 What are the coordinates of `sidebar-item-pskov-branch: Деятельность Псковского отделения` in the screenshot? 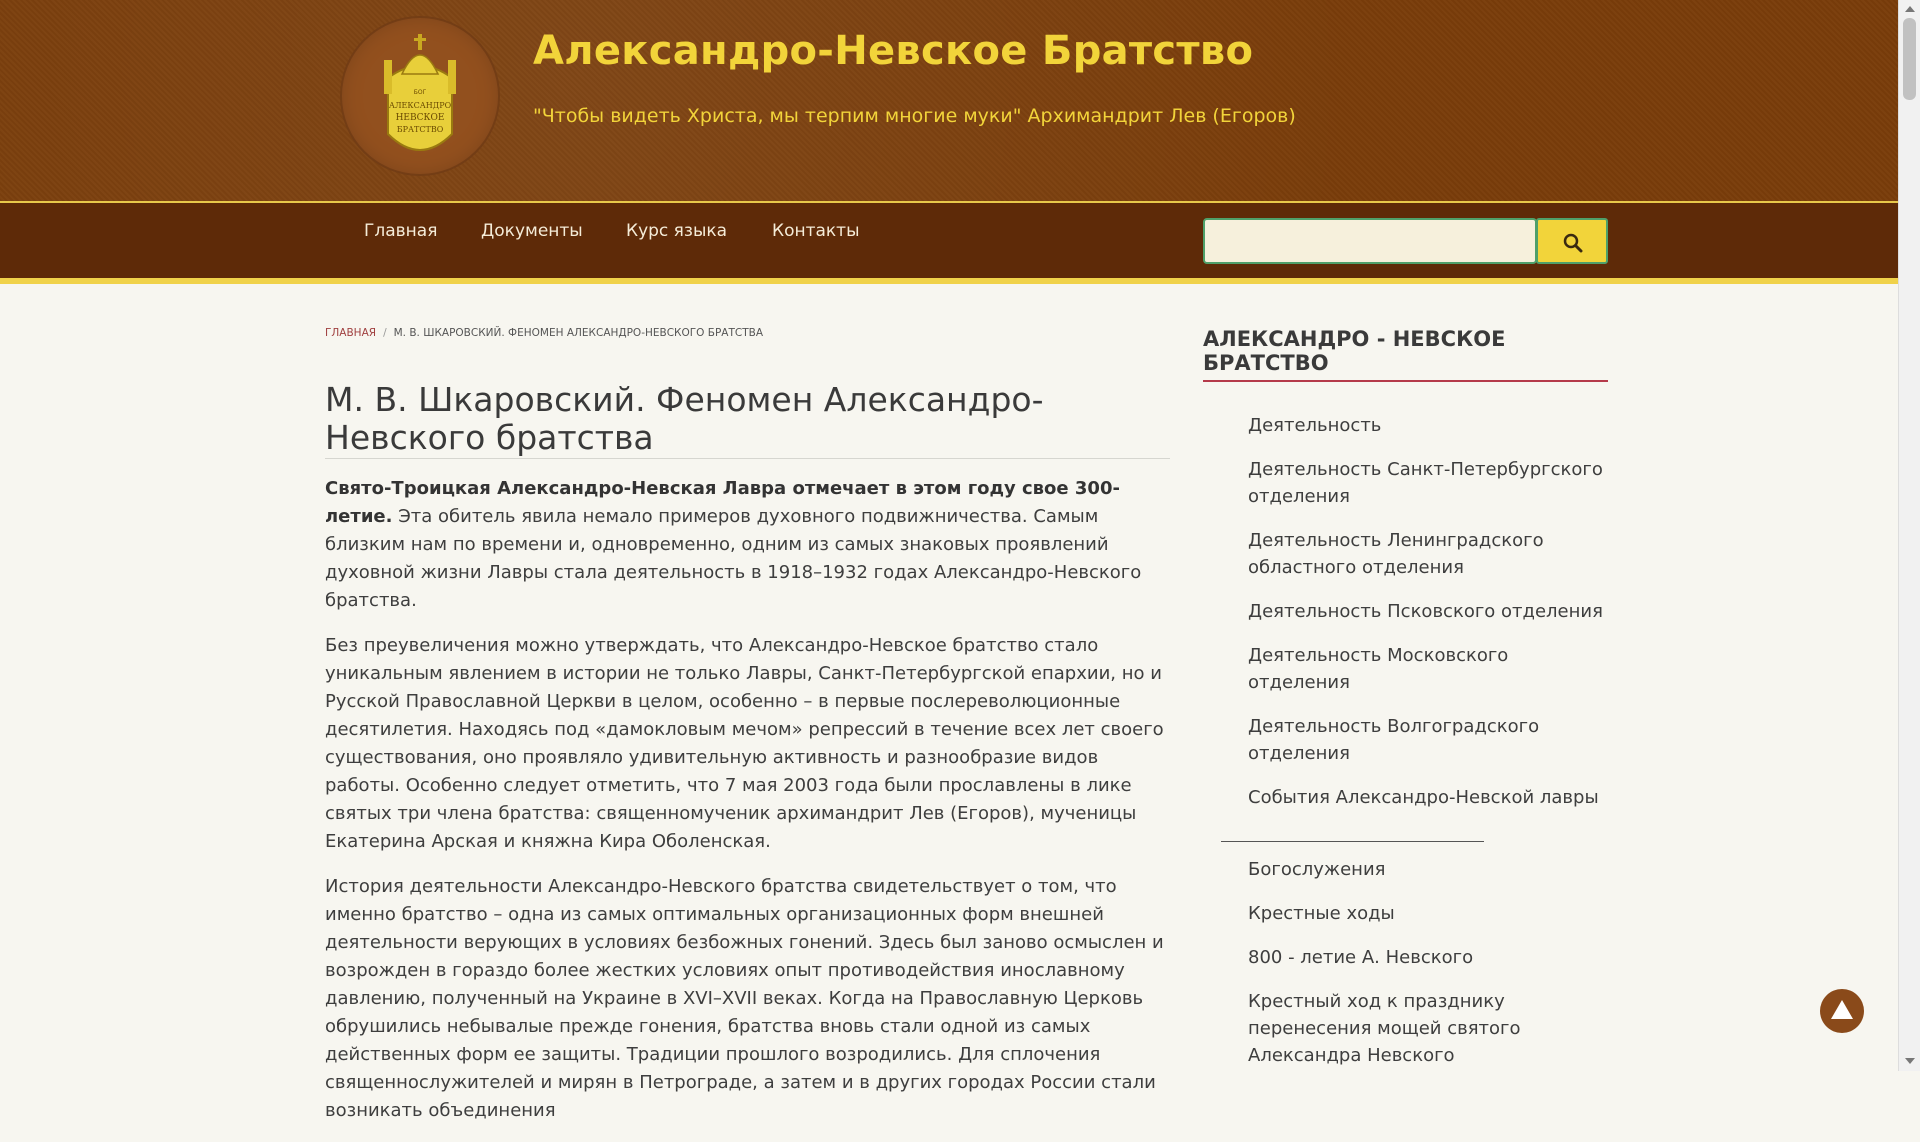 It's located at (1428, 611).